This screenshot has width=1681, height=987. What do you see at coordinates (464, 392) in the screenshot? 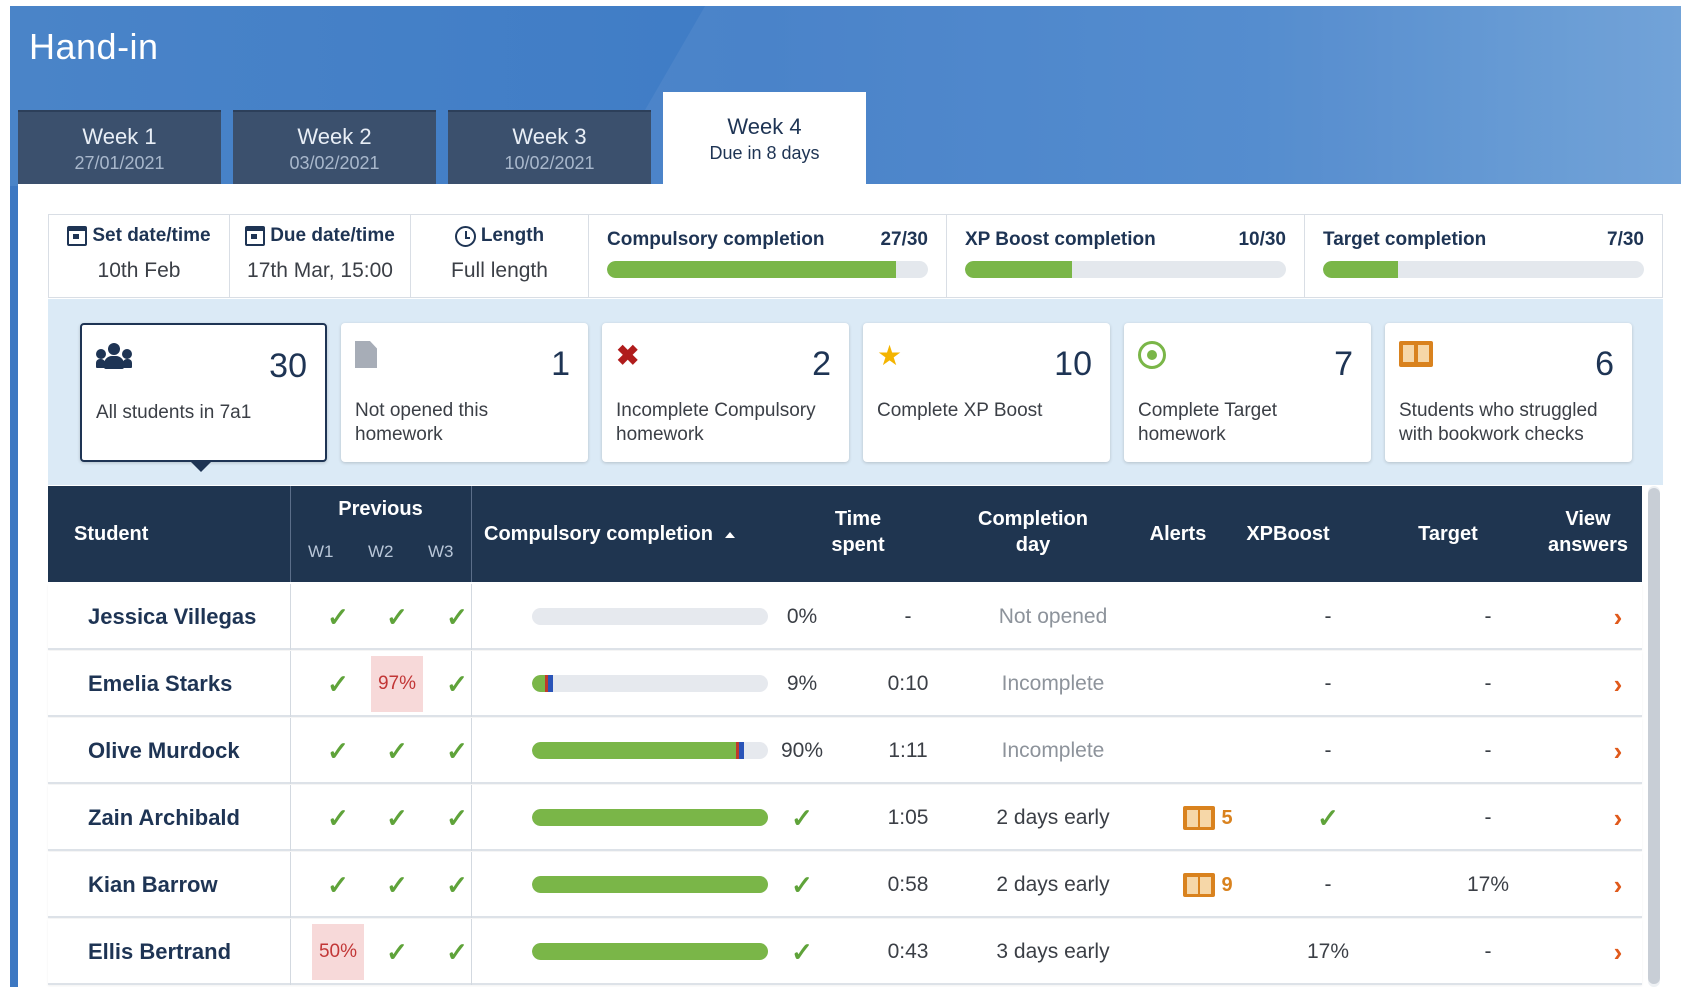
I see `filter-card-not-opened: 1 Not opened this homework` at bounding box center [464, 392].